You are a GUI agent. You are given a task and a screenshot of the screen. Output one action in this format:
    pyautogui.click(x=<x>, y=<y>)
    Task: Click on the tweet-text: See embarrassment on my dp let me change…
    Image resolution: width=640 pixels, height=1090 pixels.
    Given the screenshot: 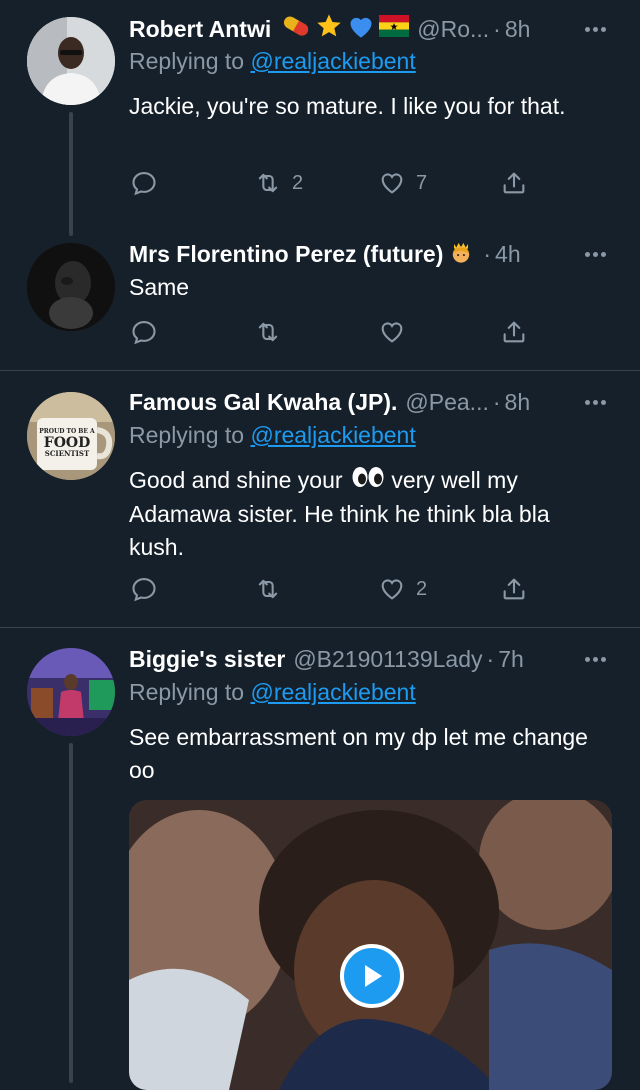 What is the action you would take?
    pyautogui.click(x=358, y=753)
    